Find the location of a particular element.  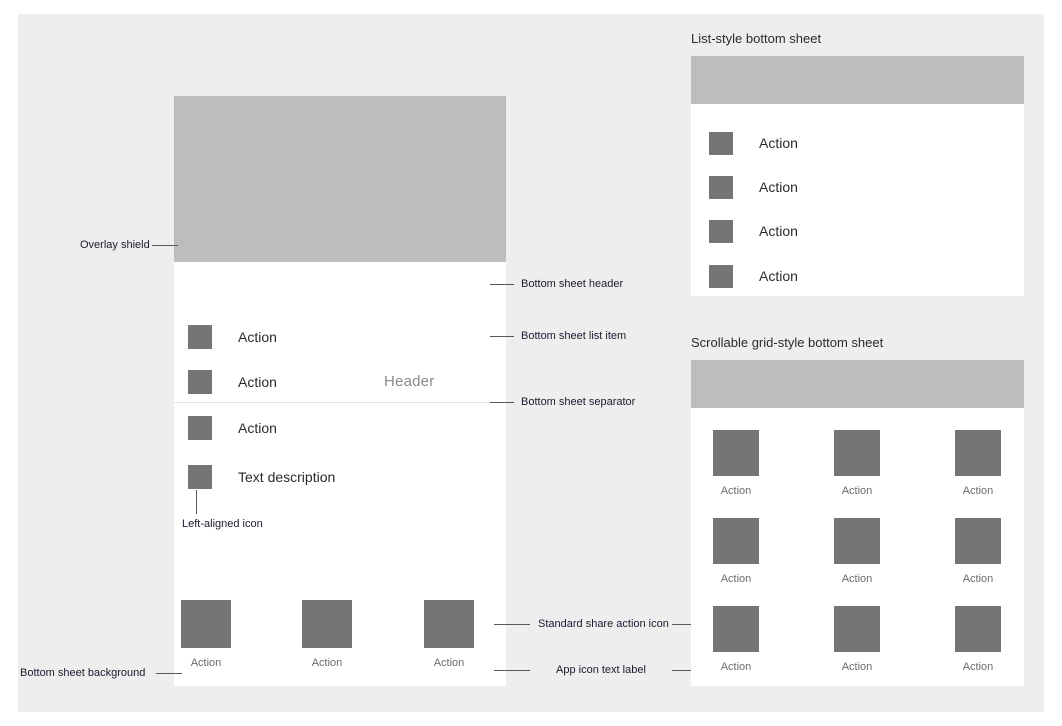

leader-line-left-aligned-icon is located at coordinates (196, 502).